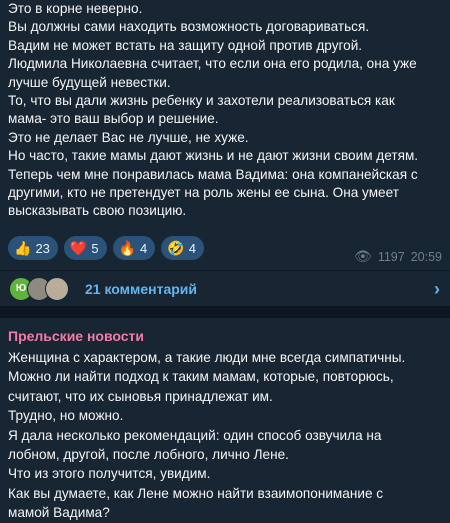 The width and height of the screenshot is (450, 523). I want to click on message-line: лучше будущей невестки., so click(89, 82).